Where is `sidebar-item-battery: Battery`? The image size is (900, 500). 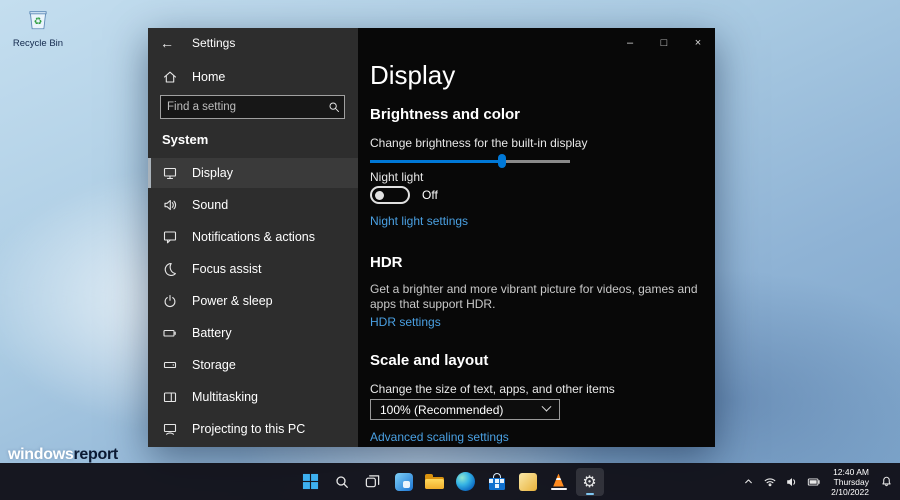 sidebar-item-battery: Battery is located at coordinates (253, 333).